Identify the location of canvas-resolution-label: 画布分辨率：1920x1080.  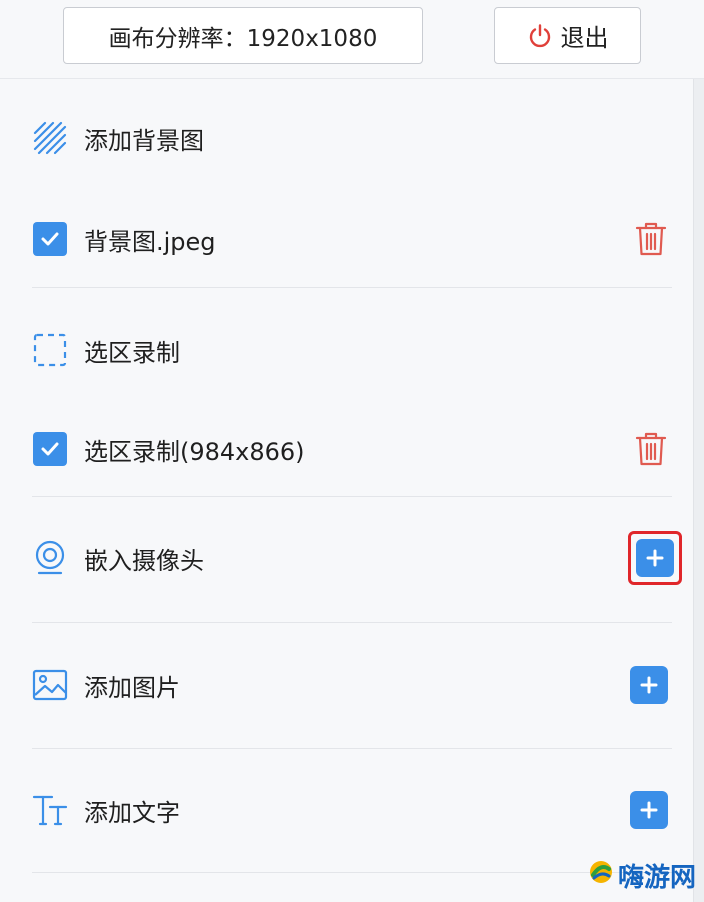
(243, 38).